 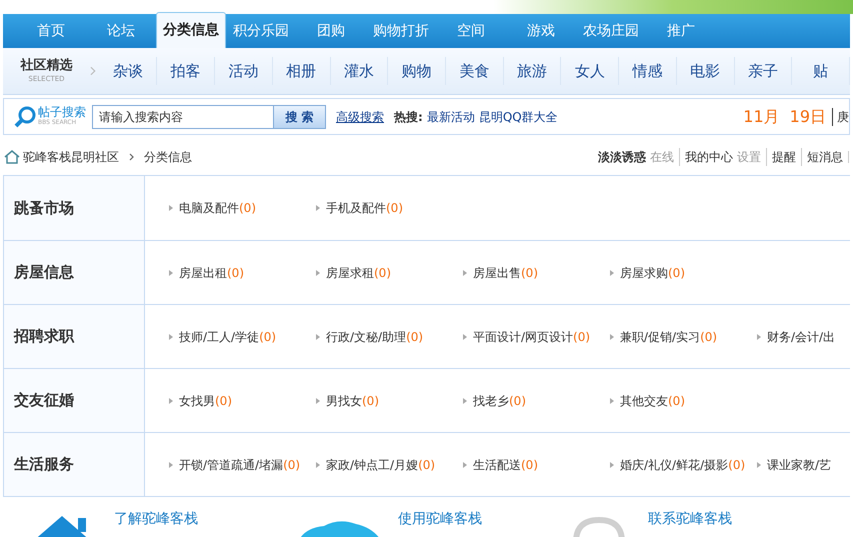 I want to click on footer-heading: 联系驼峰客栈, so click(x=690, y=519).